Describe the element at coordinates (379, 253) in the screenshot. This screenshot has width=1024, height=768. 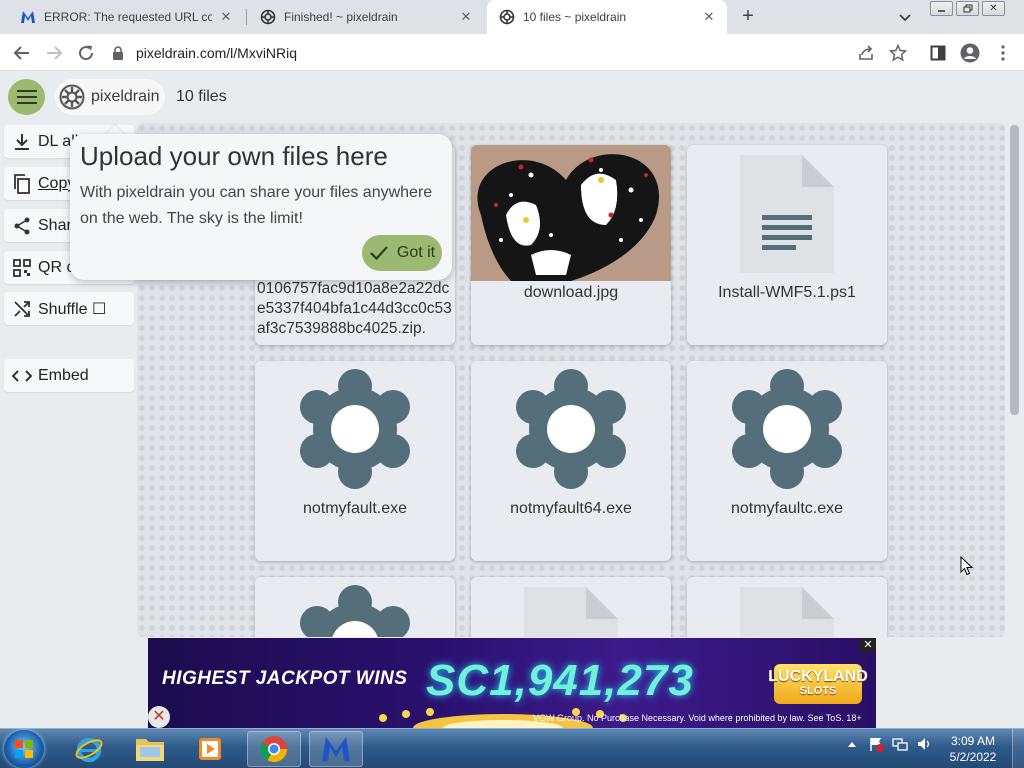
I see `checkmark-icon` at that location.